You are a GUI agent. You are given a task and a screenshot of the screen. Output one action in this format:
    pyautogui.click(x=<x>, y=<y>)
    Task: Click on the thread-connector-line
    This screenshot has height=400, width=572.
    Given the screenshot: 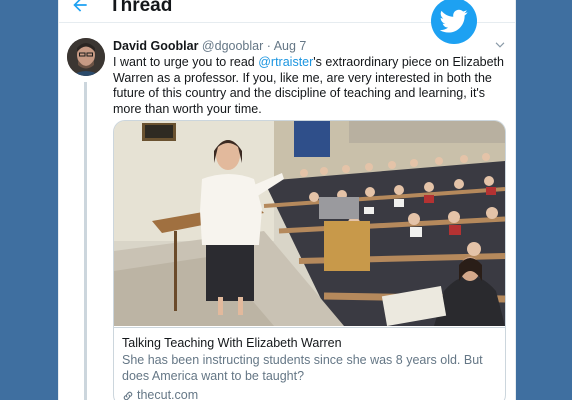 What is the action you would take?
    pyautogui.click(x=85, y=241)
    